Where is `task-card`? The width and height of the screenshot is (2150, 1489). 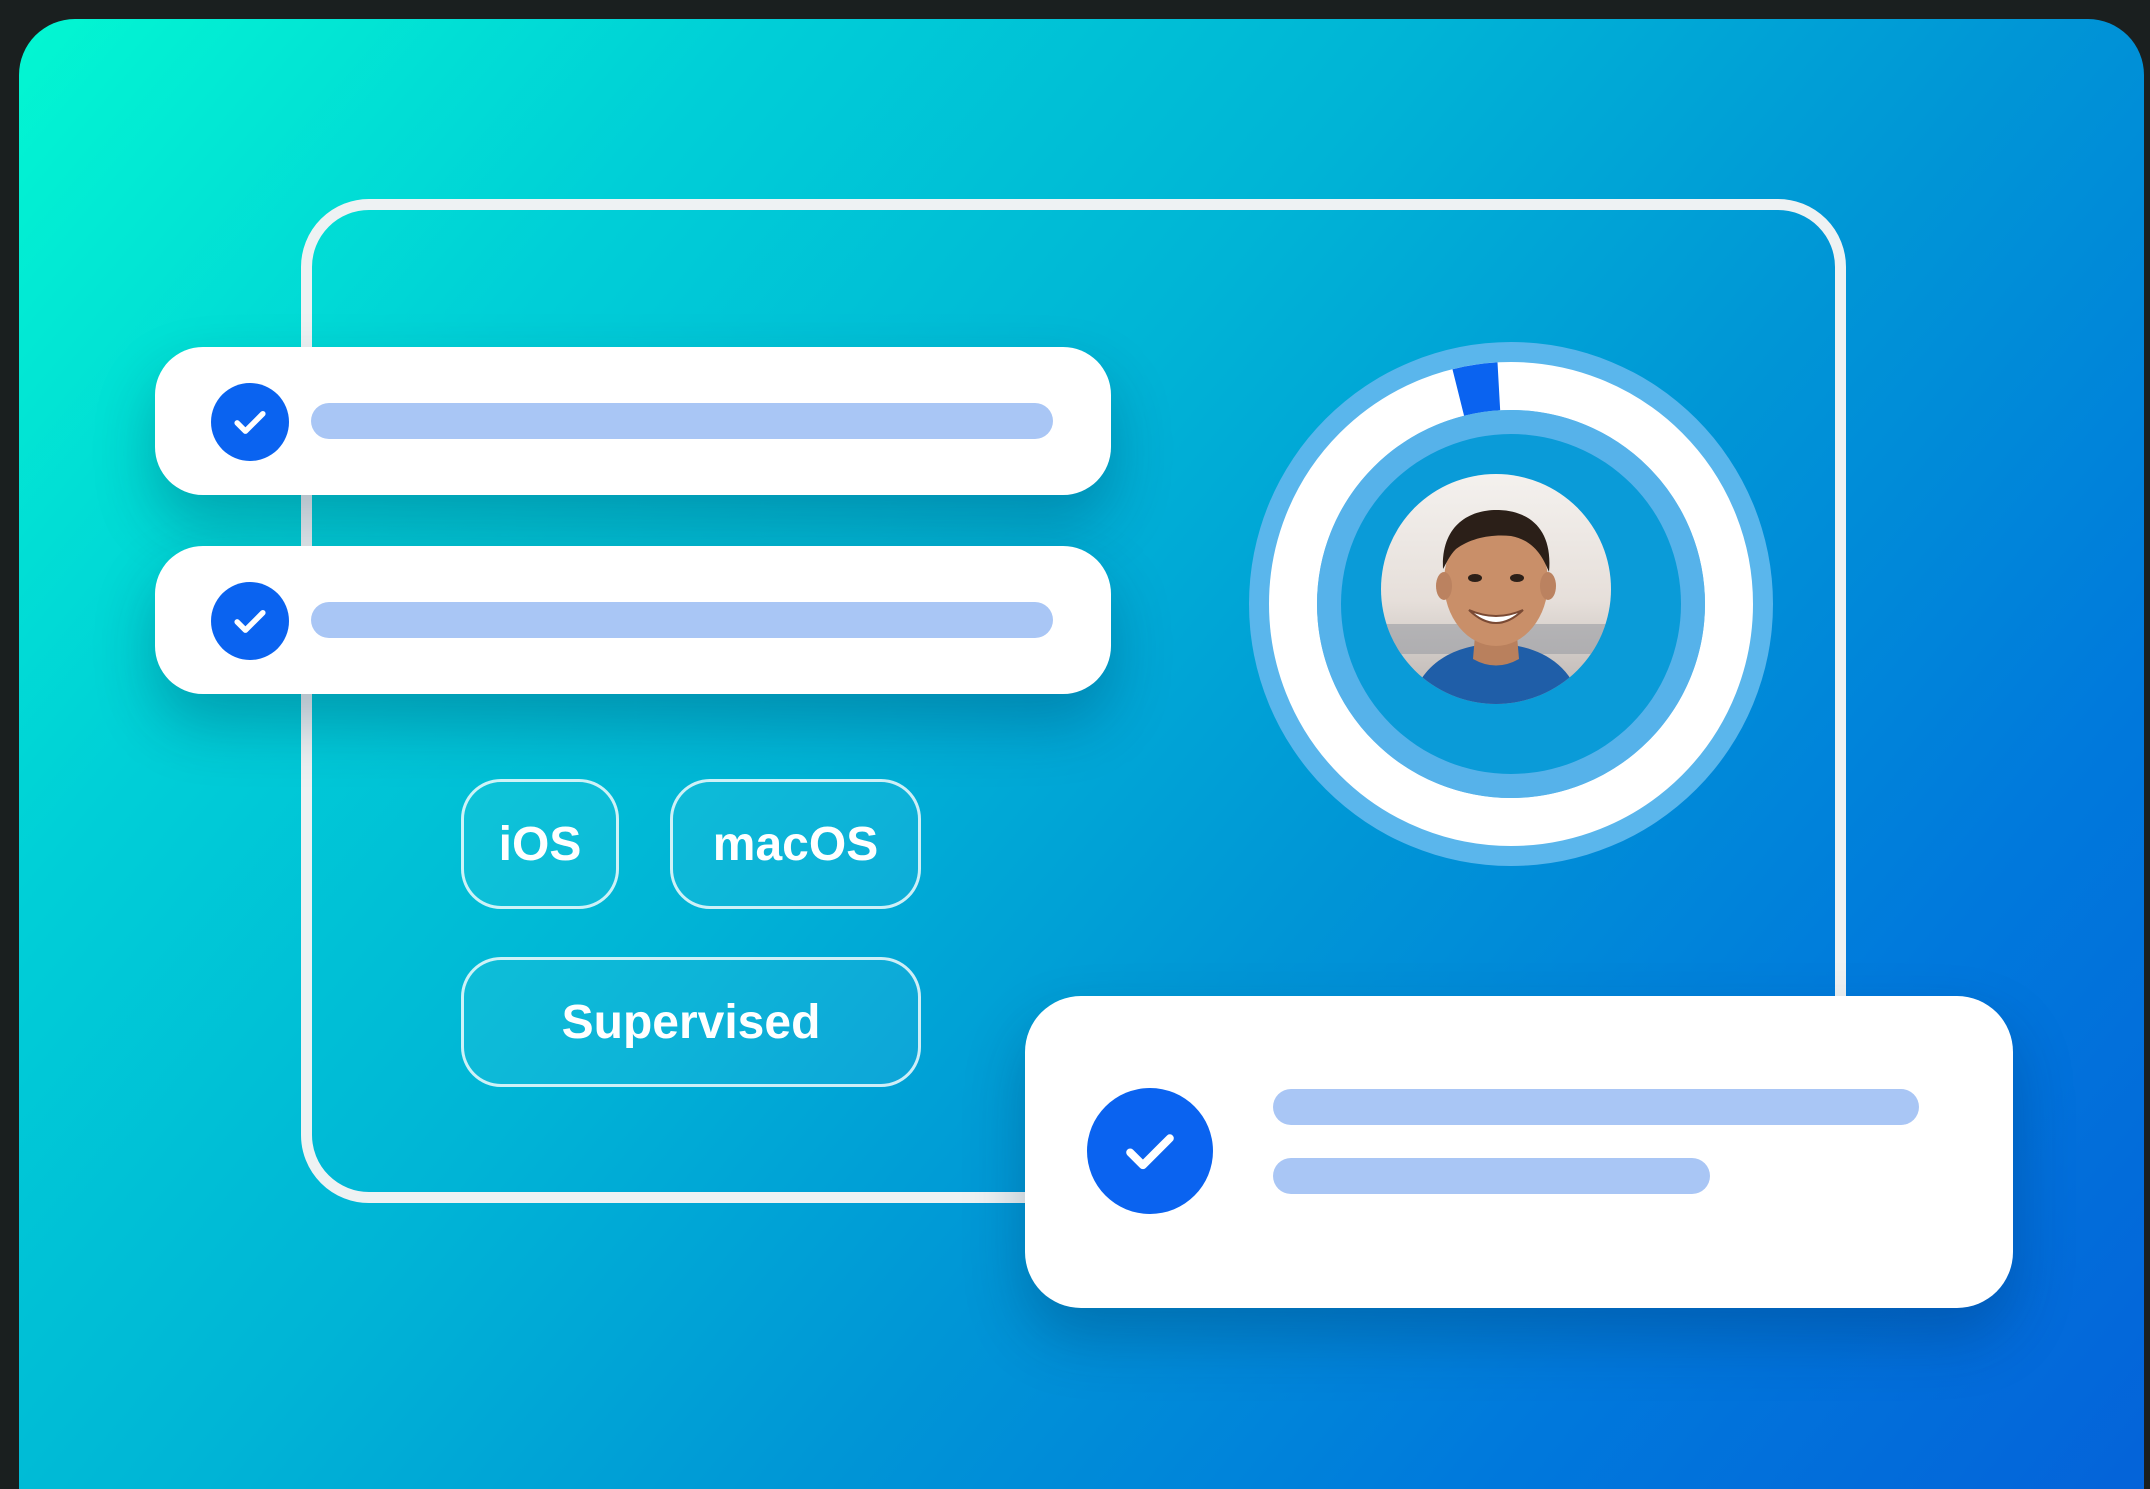
task-card is located at coordinates (1519, 1152).